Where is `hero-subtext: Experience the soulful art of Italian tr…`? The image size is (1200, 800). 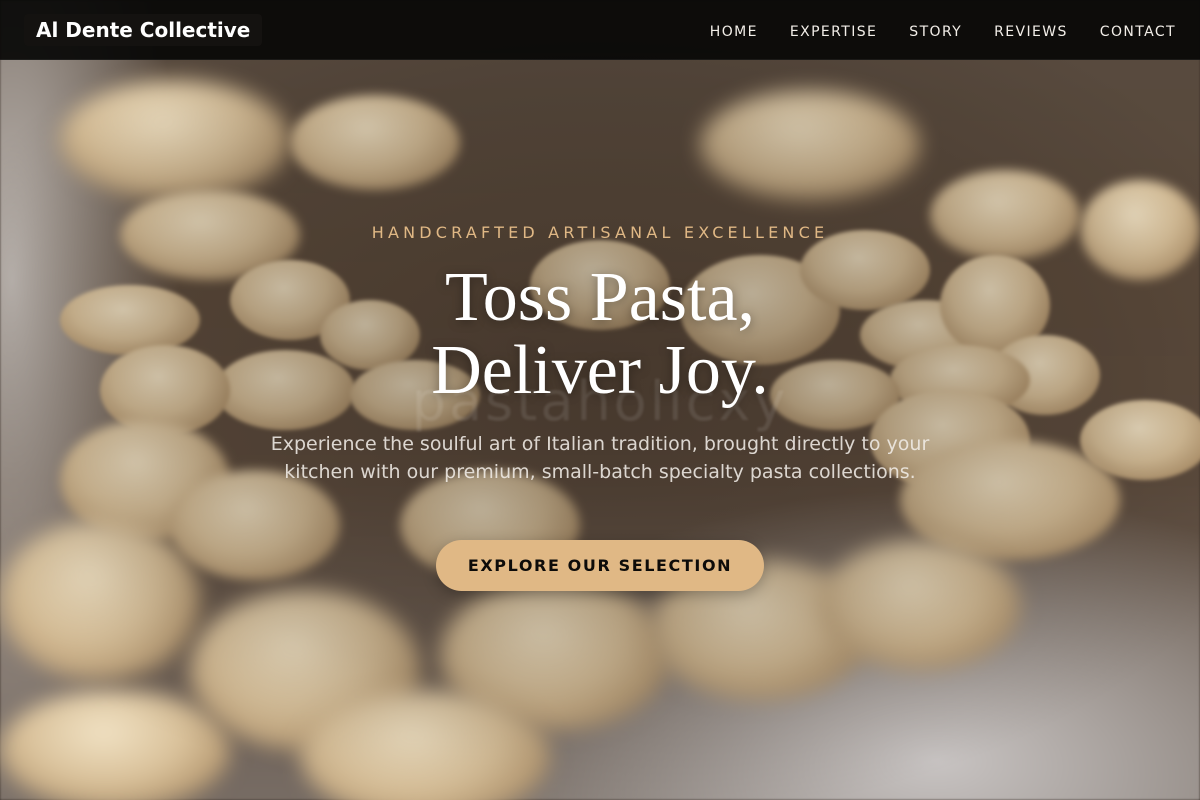 hero-subtext: Experience the soulful art of Italian tr… is located at coordinates (600, 458).